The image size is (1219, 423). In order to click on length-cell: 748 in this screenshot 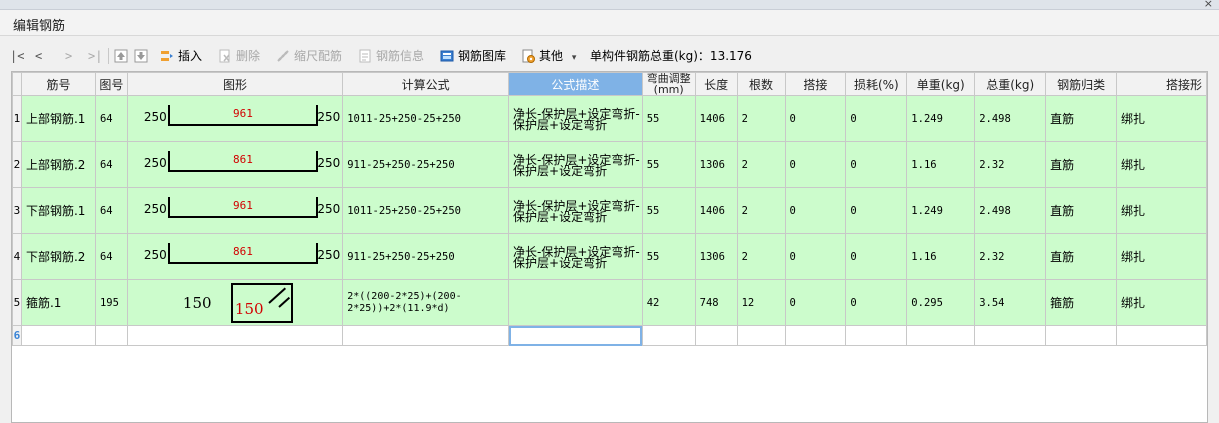, I will do `click(716, 302)`.